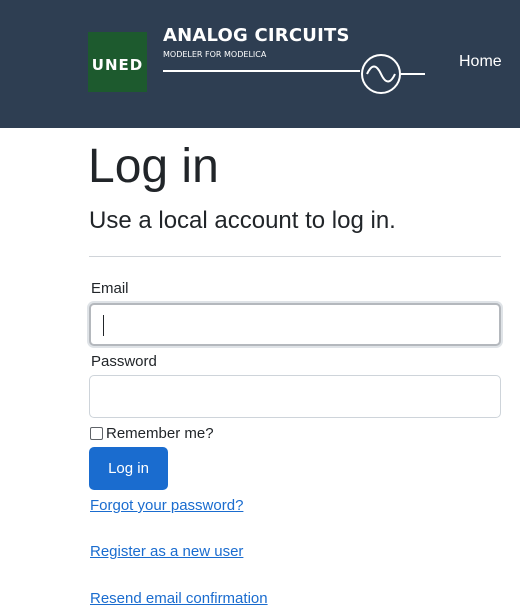 The image size is (520, 610). I want to click on logo-text: UNED, so click(117, 65).